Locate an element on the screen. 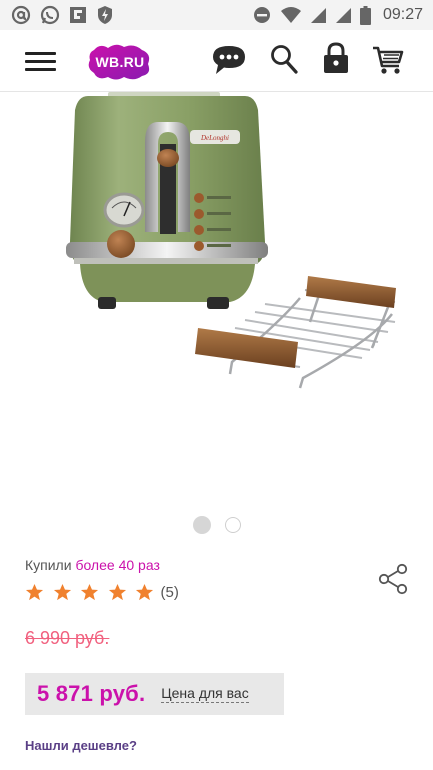 The height and width of the screenshot is (770, 433). chrome-edge is located at coordinates (166, 261).